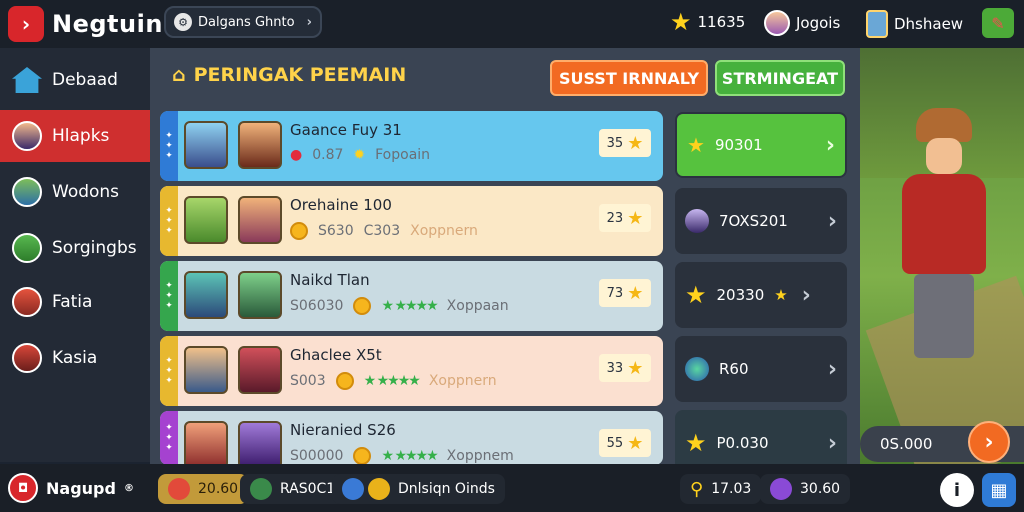 This screenshot has width=1024, height=512. What do you see at coordinates (625, 293) in the screenshot?
I see `rank-badge: 73 ★` at bounding box center [625, 293].